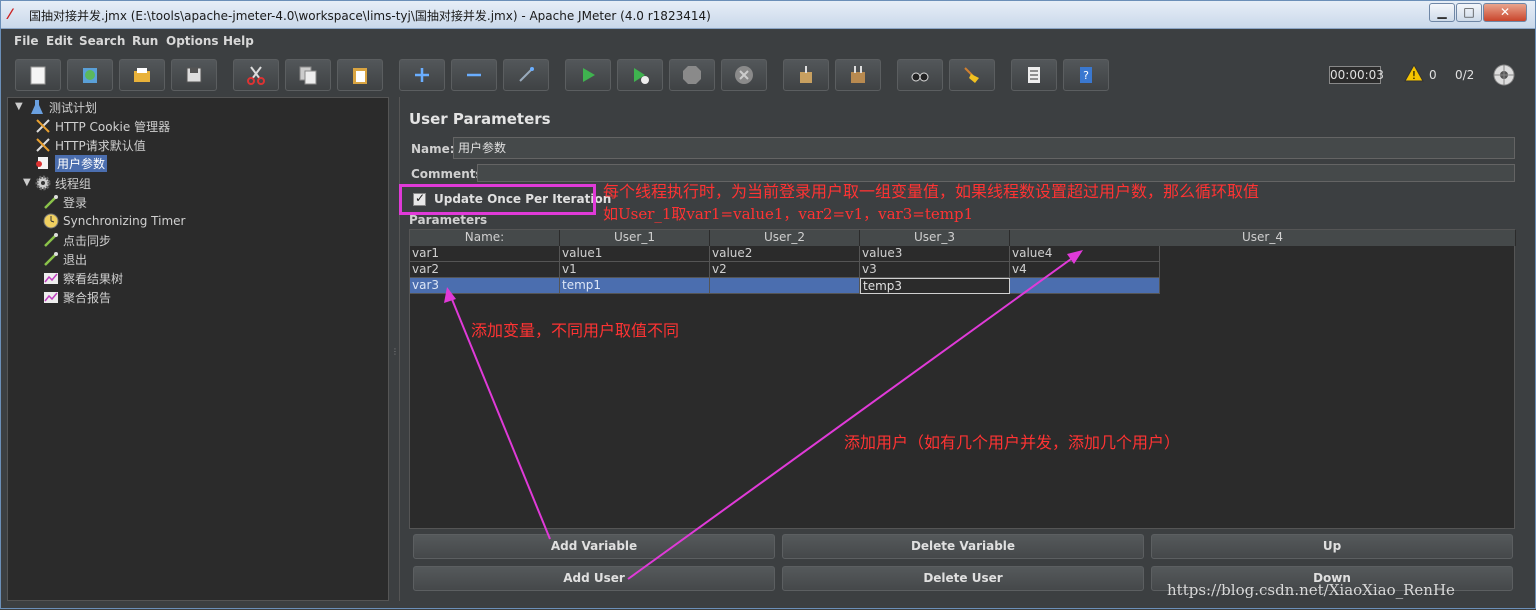  What do you see at coordinates (1469, 12) in the screenshot?
I see `maximize-button: □` at bounding box center [1469, 12].